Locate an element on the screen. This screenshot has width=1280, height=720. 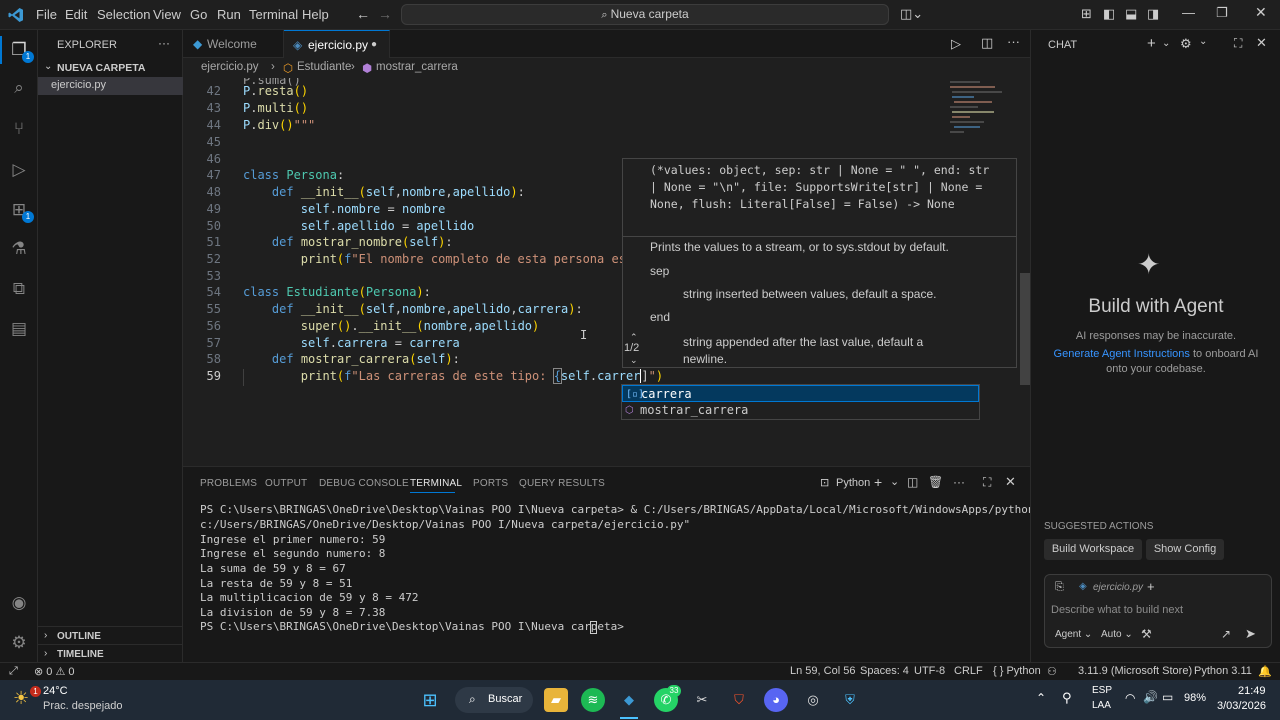
account-icon: ◉ is located at coordinates (19, 603).